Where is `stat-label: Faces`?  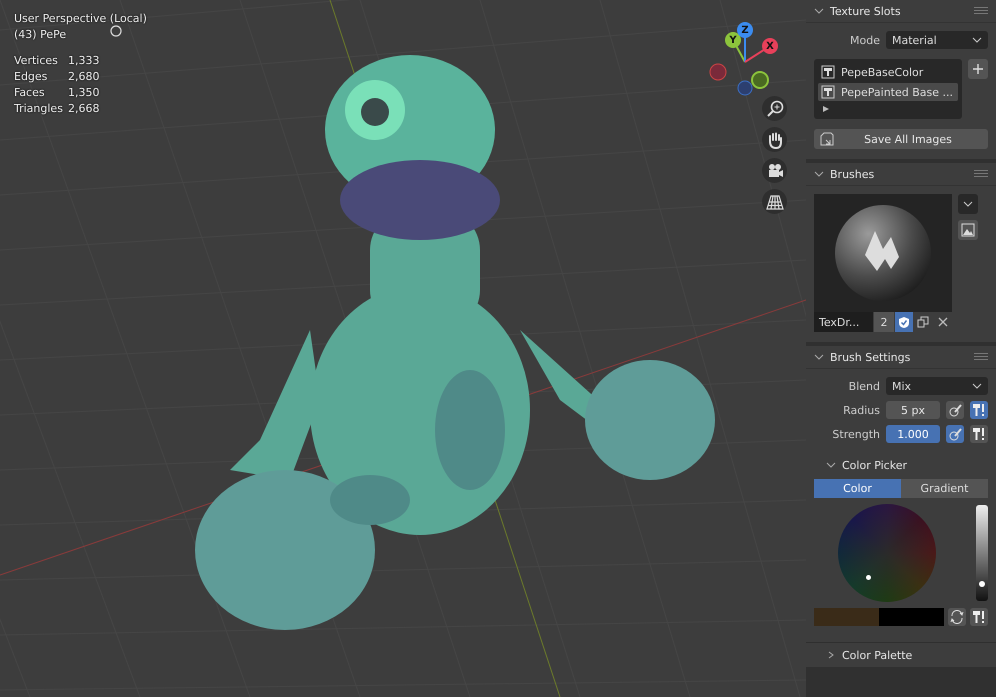
stat-label: Faces is located at coordinates (30, 92).